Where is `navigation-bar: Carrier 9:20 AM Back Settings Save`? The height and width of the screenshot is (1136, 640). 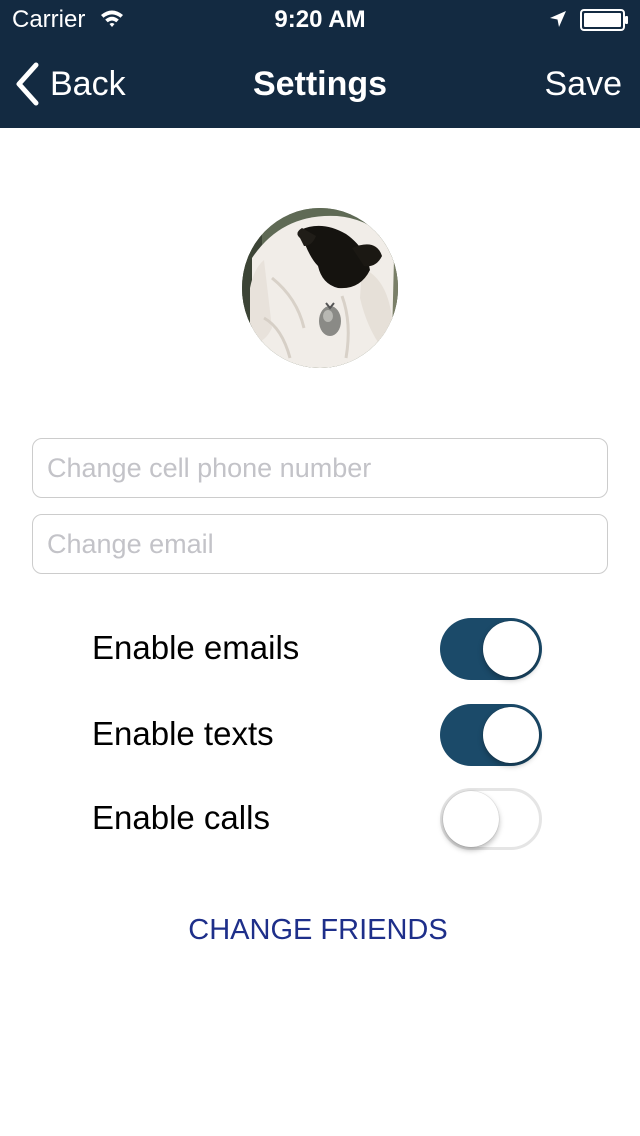
navigation-bar: Carrier 9:20 AM Back Settings Save is located at coordinates (320, 64).